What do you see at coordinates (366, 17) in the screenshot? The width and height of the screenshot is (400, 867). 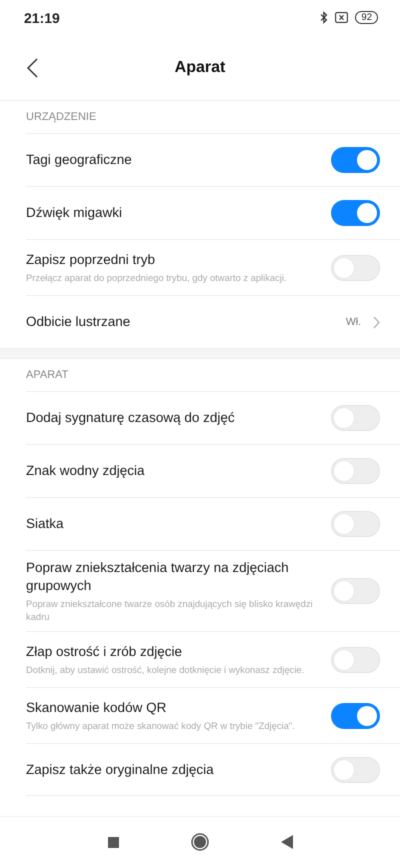 I see `battery-icon: 92` at bounding box center [366, 17].